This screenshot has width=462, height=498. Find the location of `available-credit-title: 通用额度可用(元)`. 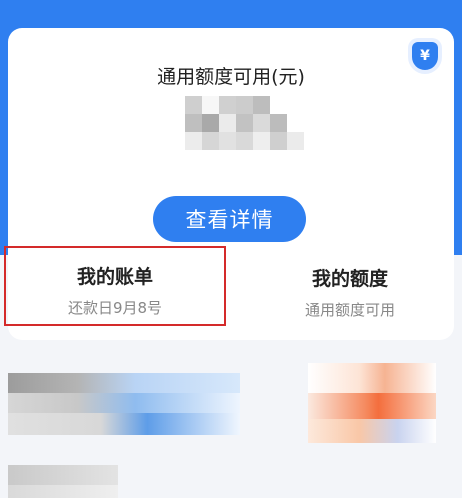

available-credit-title: 通用额度可用(元) is located at coordinates (231, 77).